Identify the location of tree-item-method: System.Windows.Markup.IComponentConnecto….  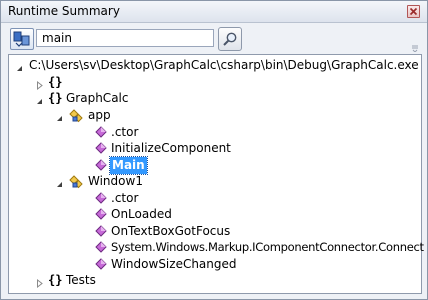
(258, 247).